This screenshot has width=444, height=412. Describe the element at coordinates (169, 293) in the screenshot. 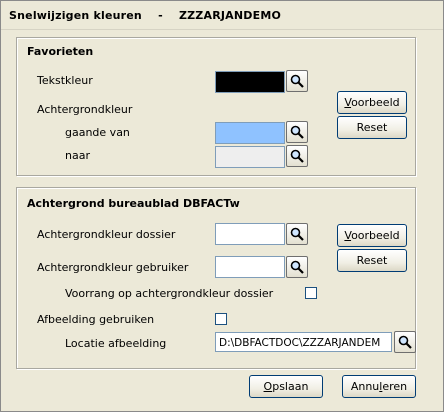

I see `voorrang-label: Voorrang op achtergrondkleur dossier` at that location.